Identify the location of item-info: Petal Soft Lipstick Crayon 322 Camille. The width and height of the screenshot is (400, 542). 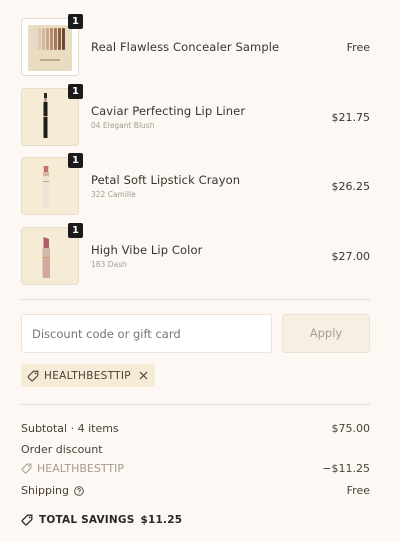
(211, 186).